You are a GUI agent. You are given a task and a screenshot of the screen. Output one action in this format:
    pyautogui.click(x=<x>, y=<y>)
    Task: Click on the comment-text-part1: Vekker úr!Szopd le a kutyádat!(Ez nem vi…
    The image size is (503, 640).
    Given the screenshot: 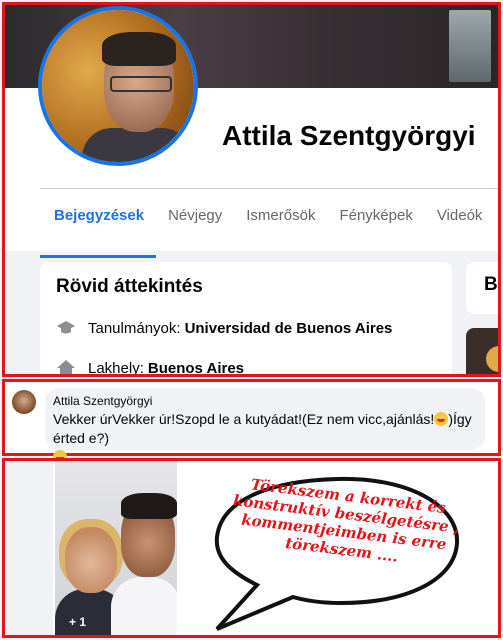 What is the action you would take?
    pyautogui.click(x=273, y=419)
    